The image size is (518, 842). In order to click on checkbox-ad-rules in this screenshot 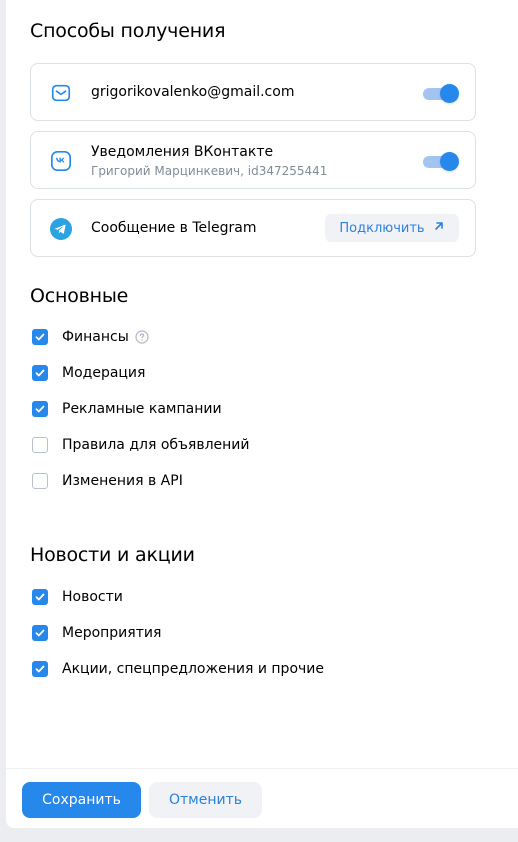, I will do `click(40, 445)`.